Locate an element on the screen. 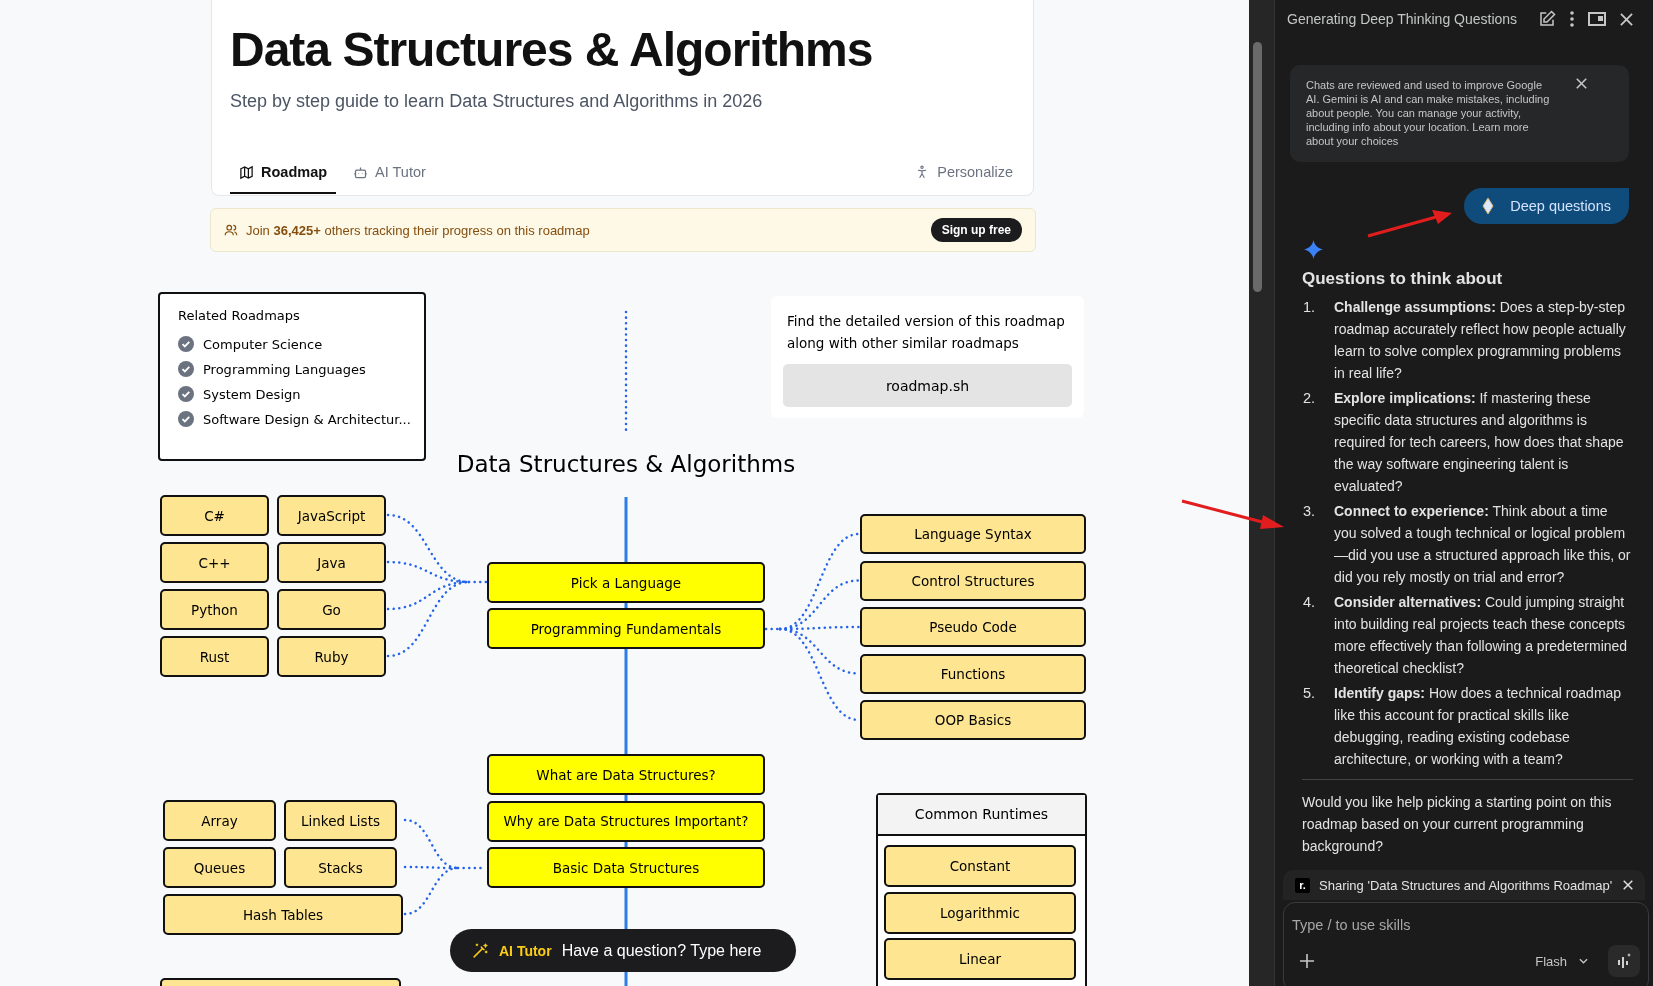  roadmap-title: Data Structures & Algorithms is located at coordinates (626, 464).